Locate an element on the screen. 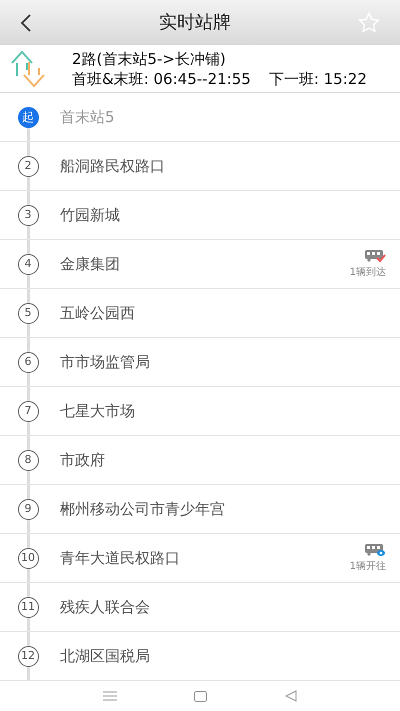 The width and height of the screenshot is (400, 711). bus-status-text: 1辆开往 is located at coordinates (368, 567).